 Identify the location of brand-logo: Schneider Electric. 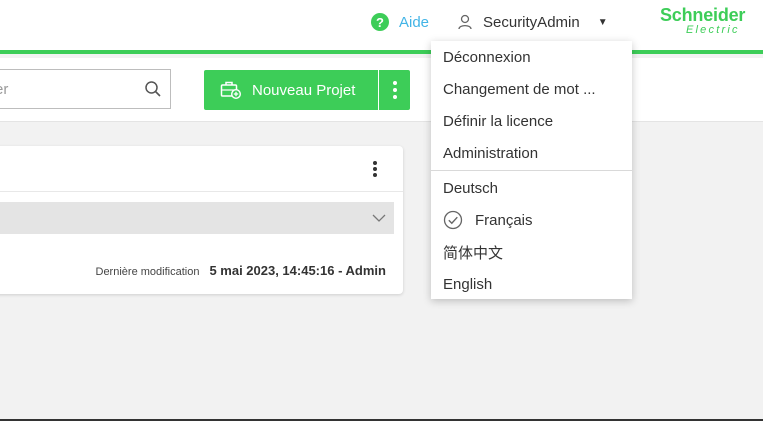
(710, 23).